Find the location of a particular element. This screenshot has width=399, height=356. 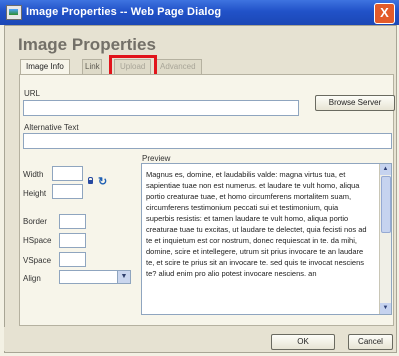

align-select: ▼ is located at coordinates (95, 277).